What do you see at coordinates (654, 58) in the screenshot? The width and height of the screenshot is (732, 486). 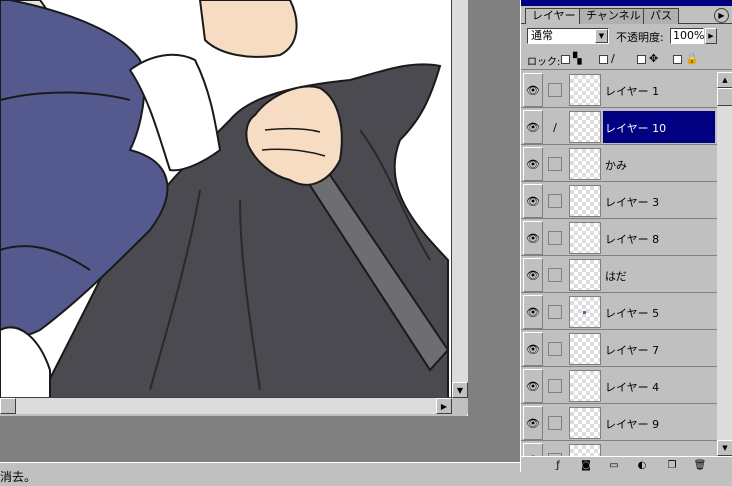 I see `move-icon: ✥` at bounding box center [654, 58].